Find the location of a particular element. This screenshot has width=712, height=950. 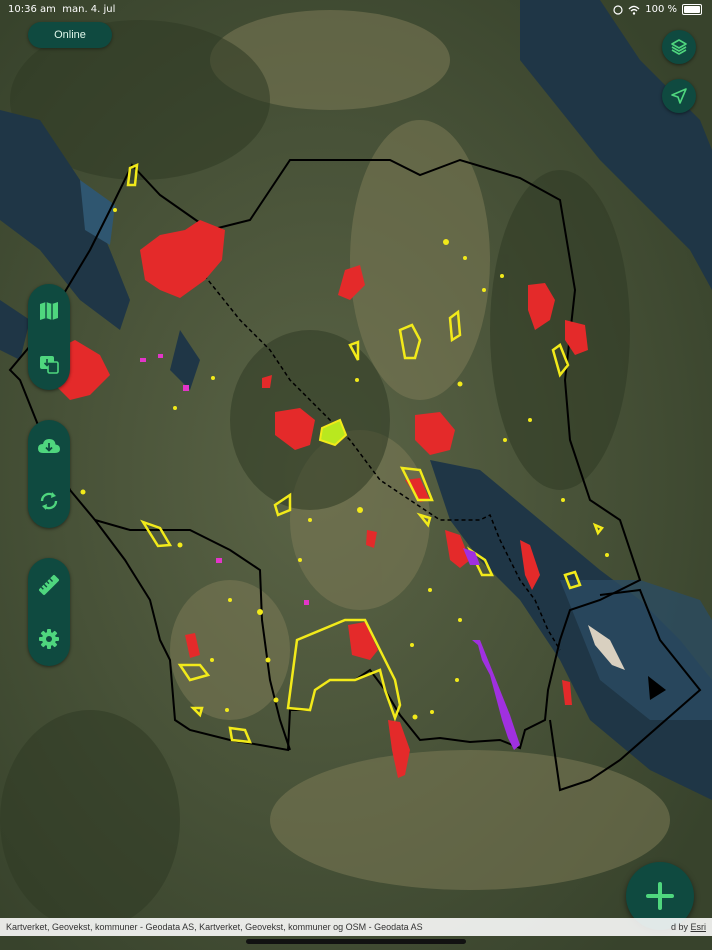

map-icon is located at coordinates (49, 310).